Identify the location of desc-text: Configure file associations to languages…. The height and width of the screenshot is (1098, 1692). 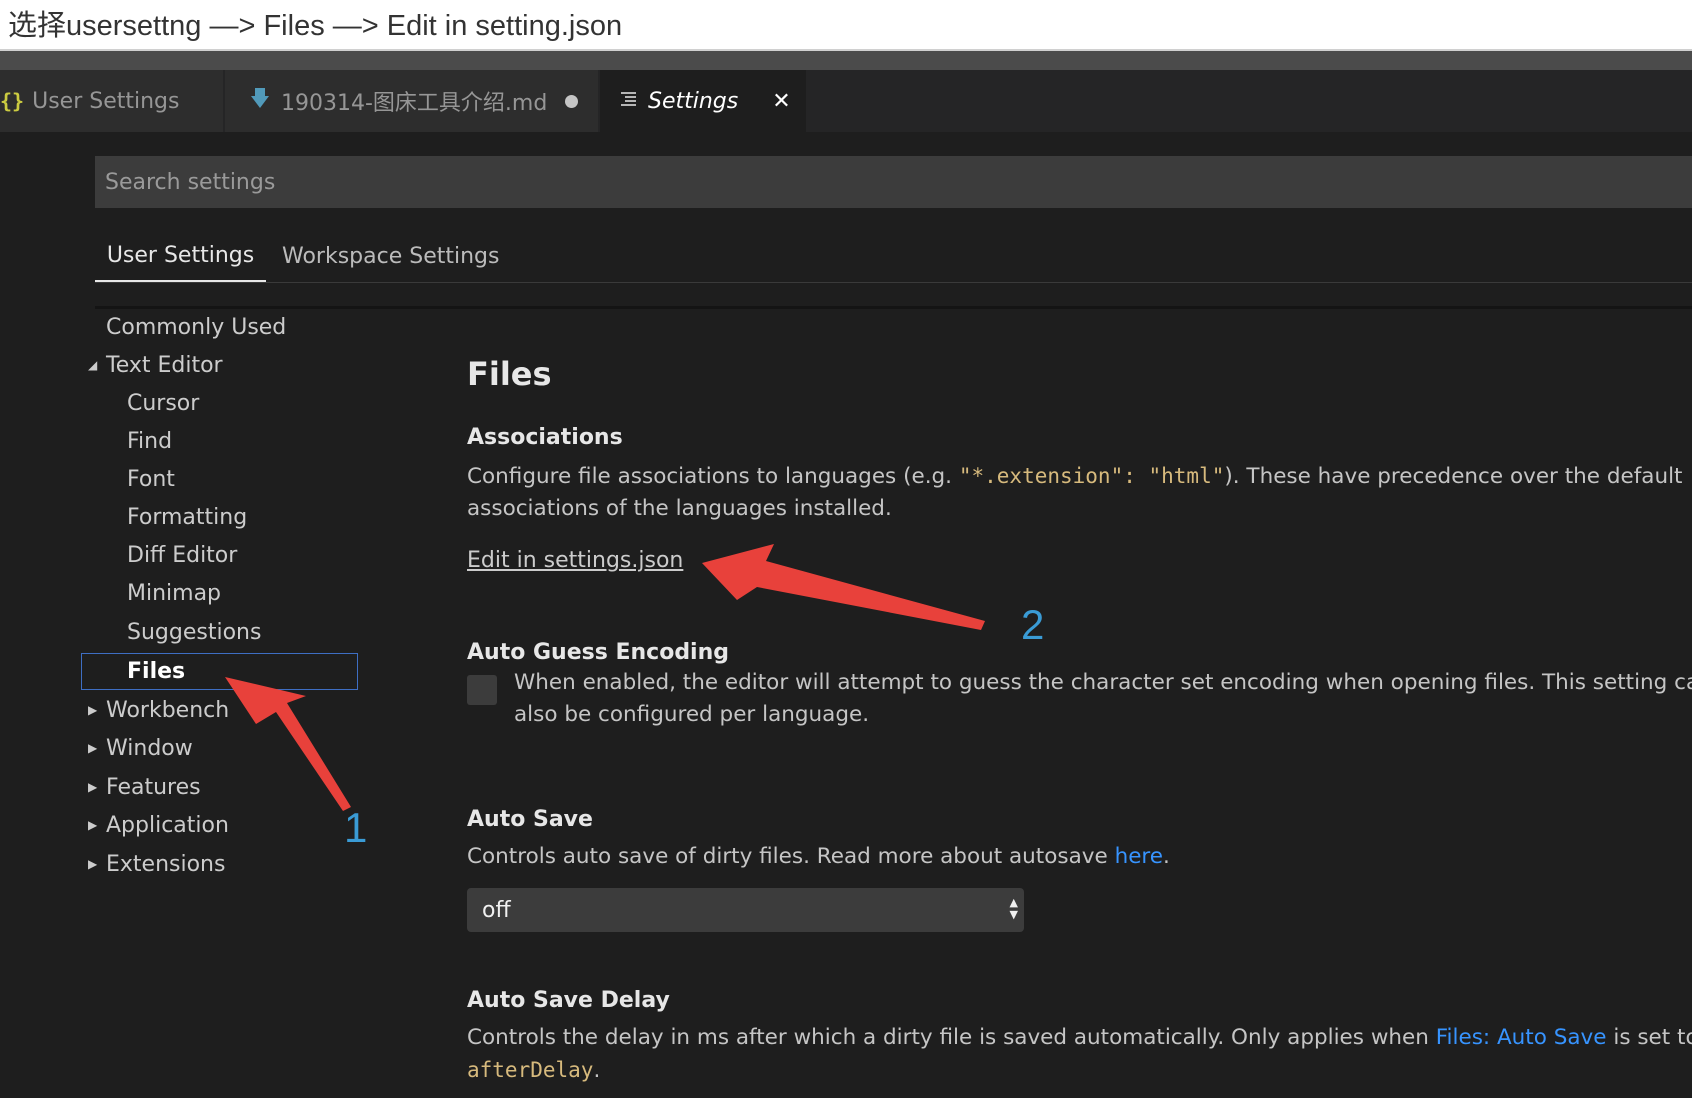
(713, 476).